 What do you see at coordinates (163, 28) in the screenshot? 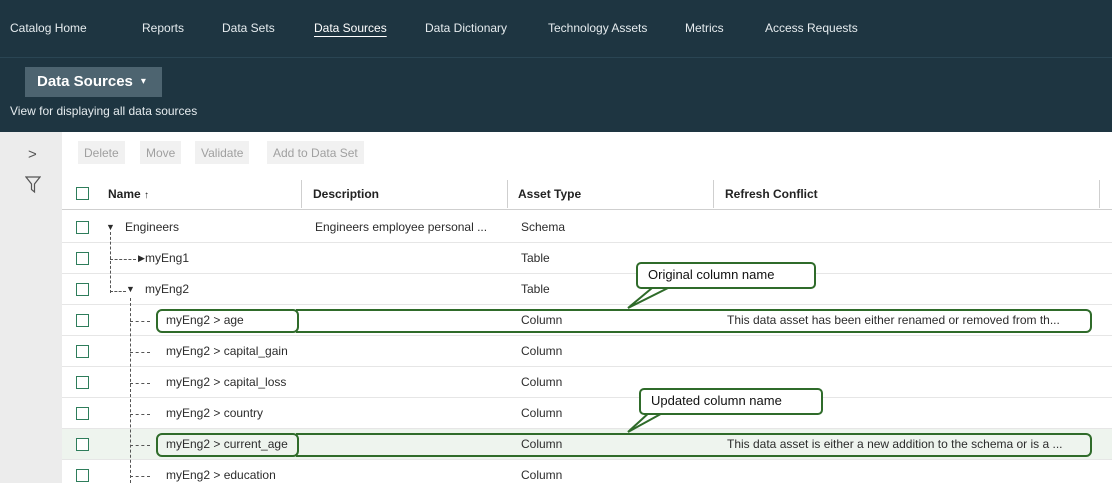
I see `nav-reports: Reports` at bounding box center [163, 28].